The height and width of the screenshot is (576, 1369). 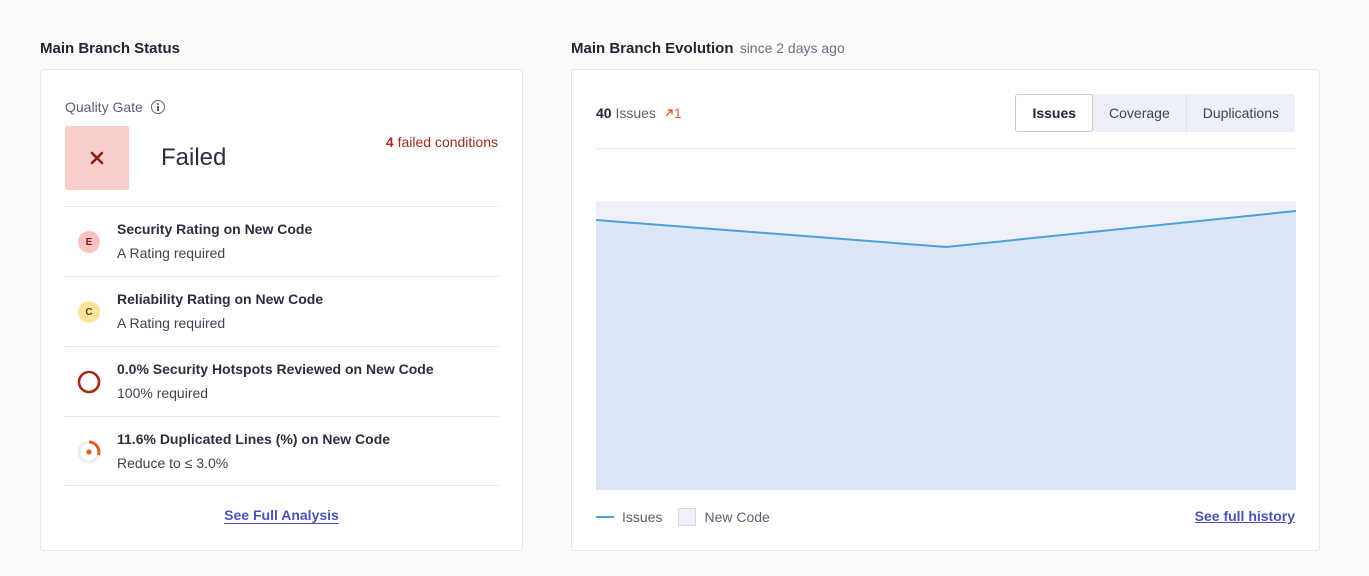 I want to click on tab-coverage: Coverage, so click(x=1140, y=113).